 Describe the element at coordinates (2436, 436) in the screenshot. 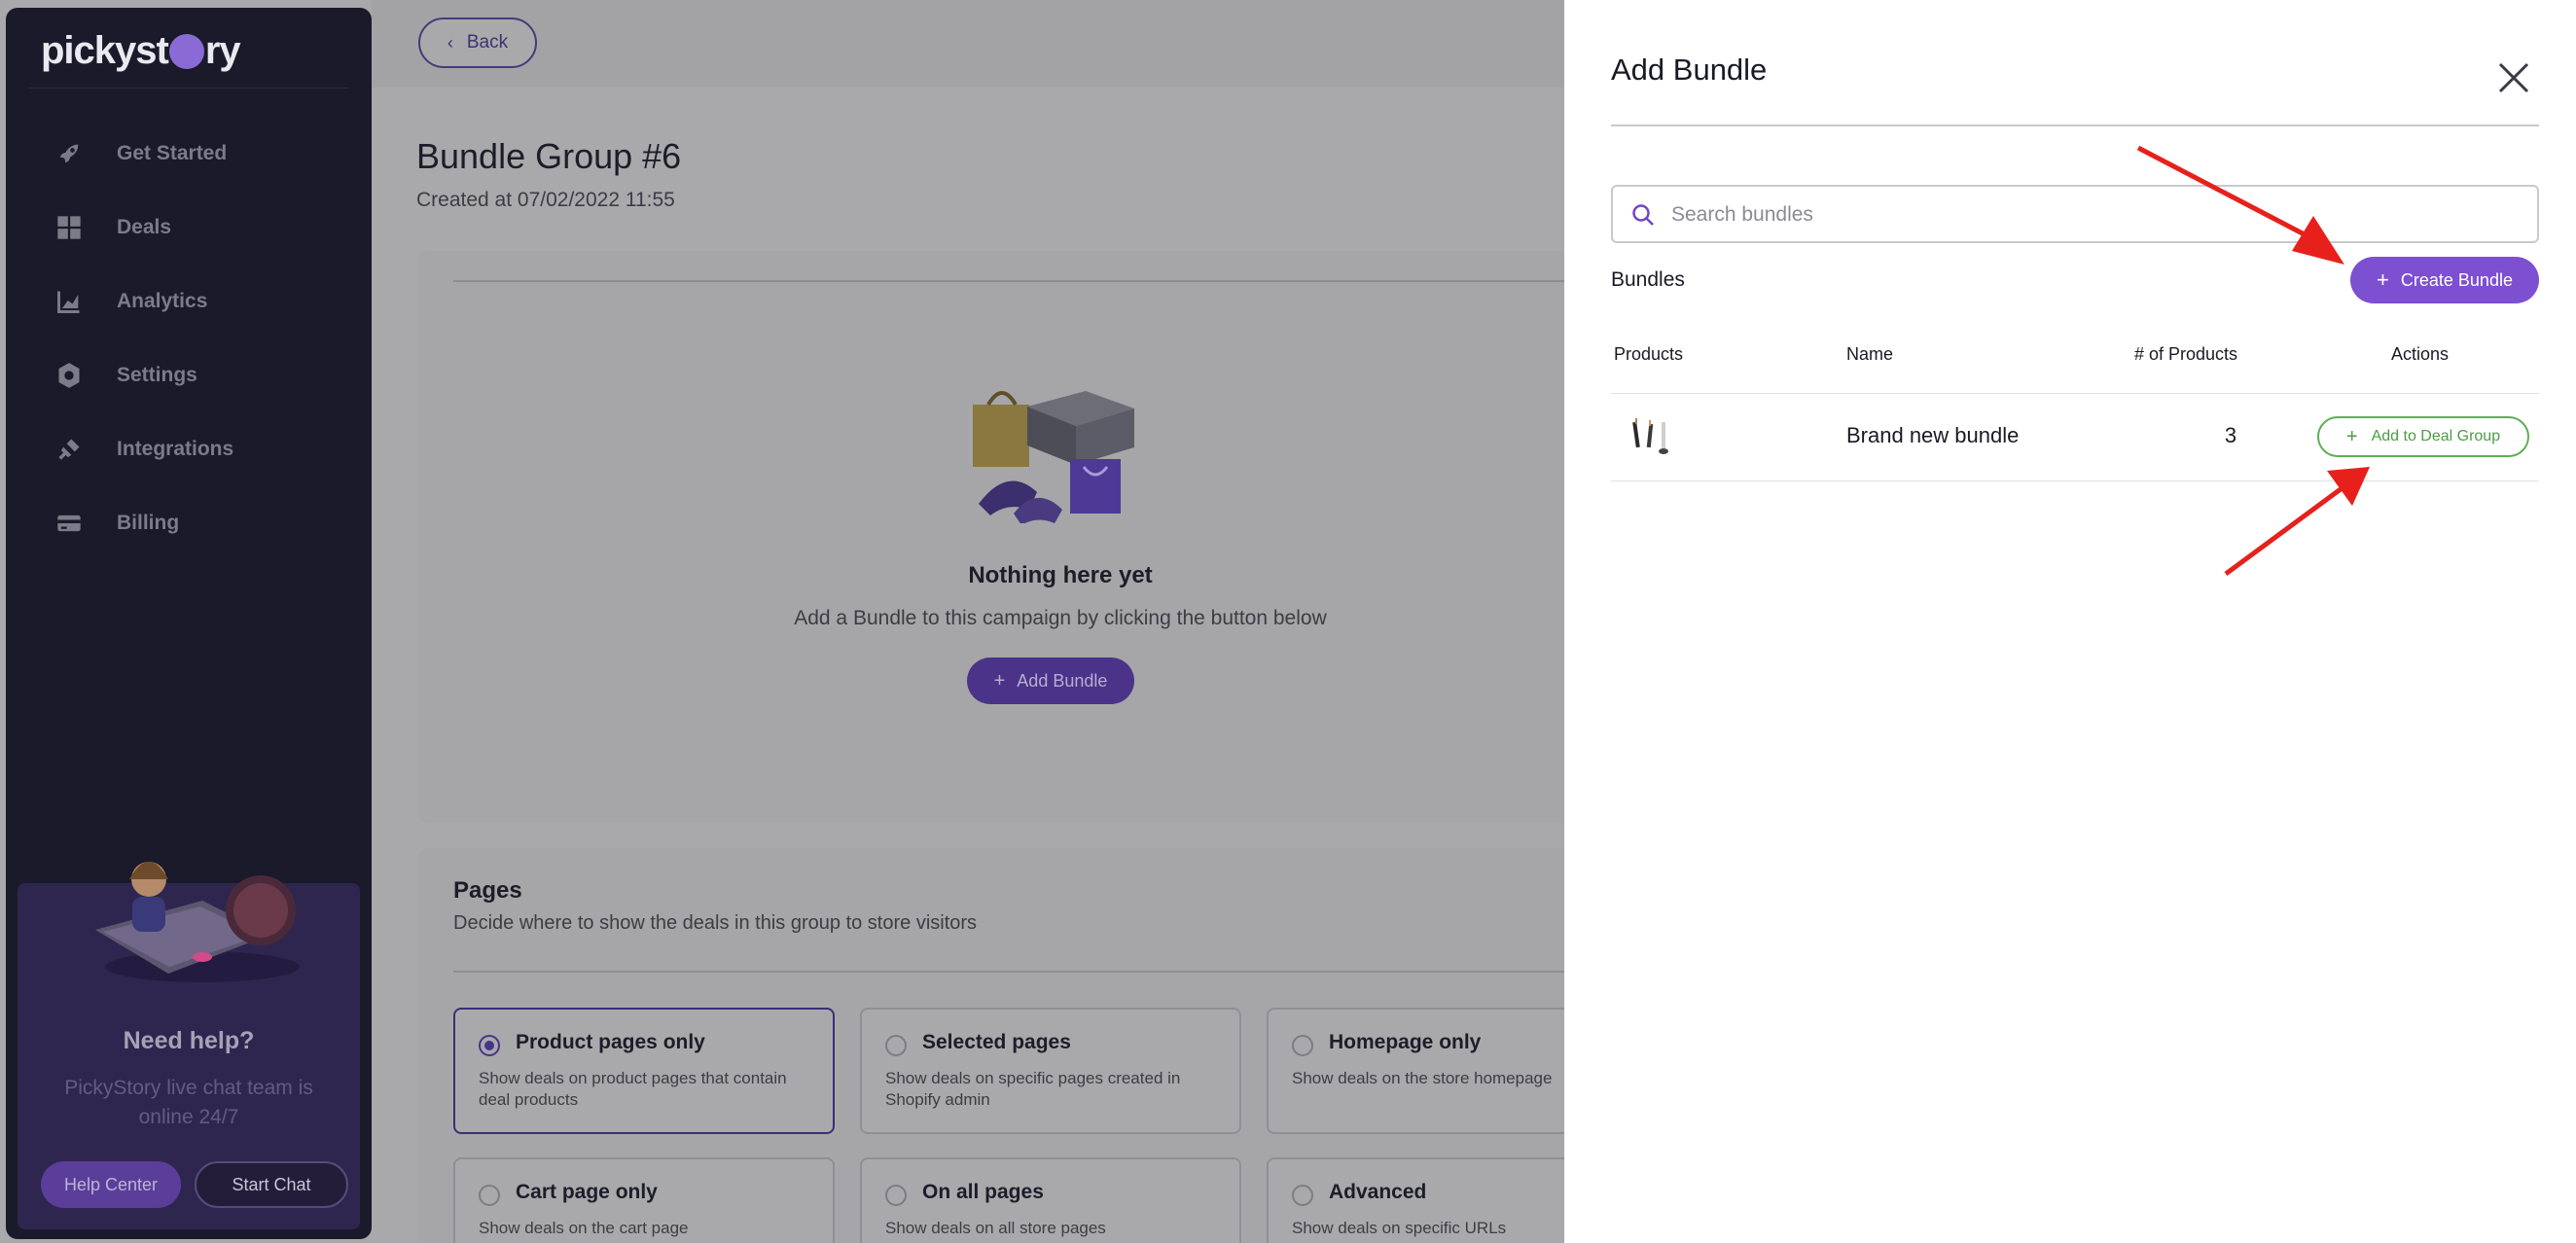

I see `add-to-deal-group-label: Add to Deal Group` at that location.